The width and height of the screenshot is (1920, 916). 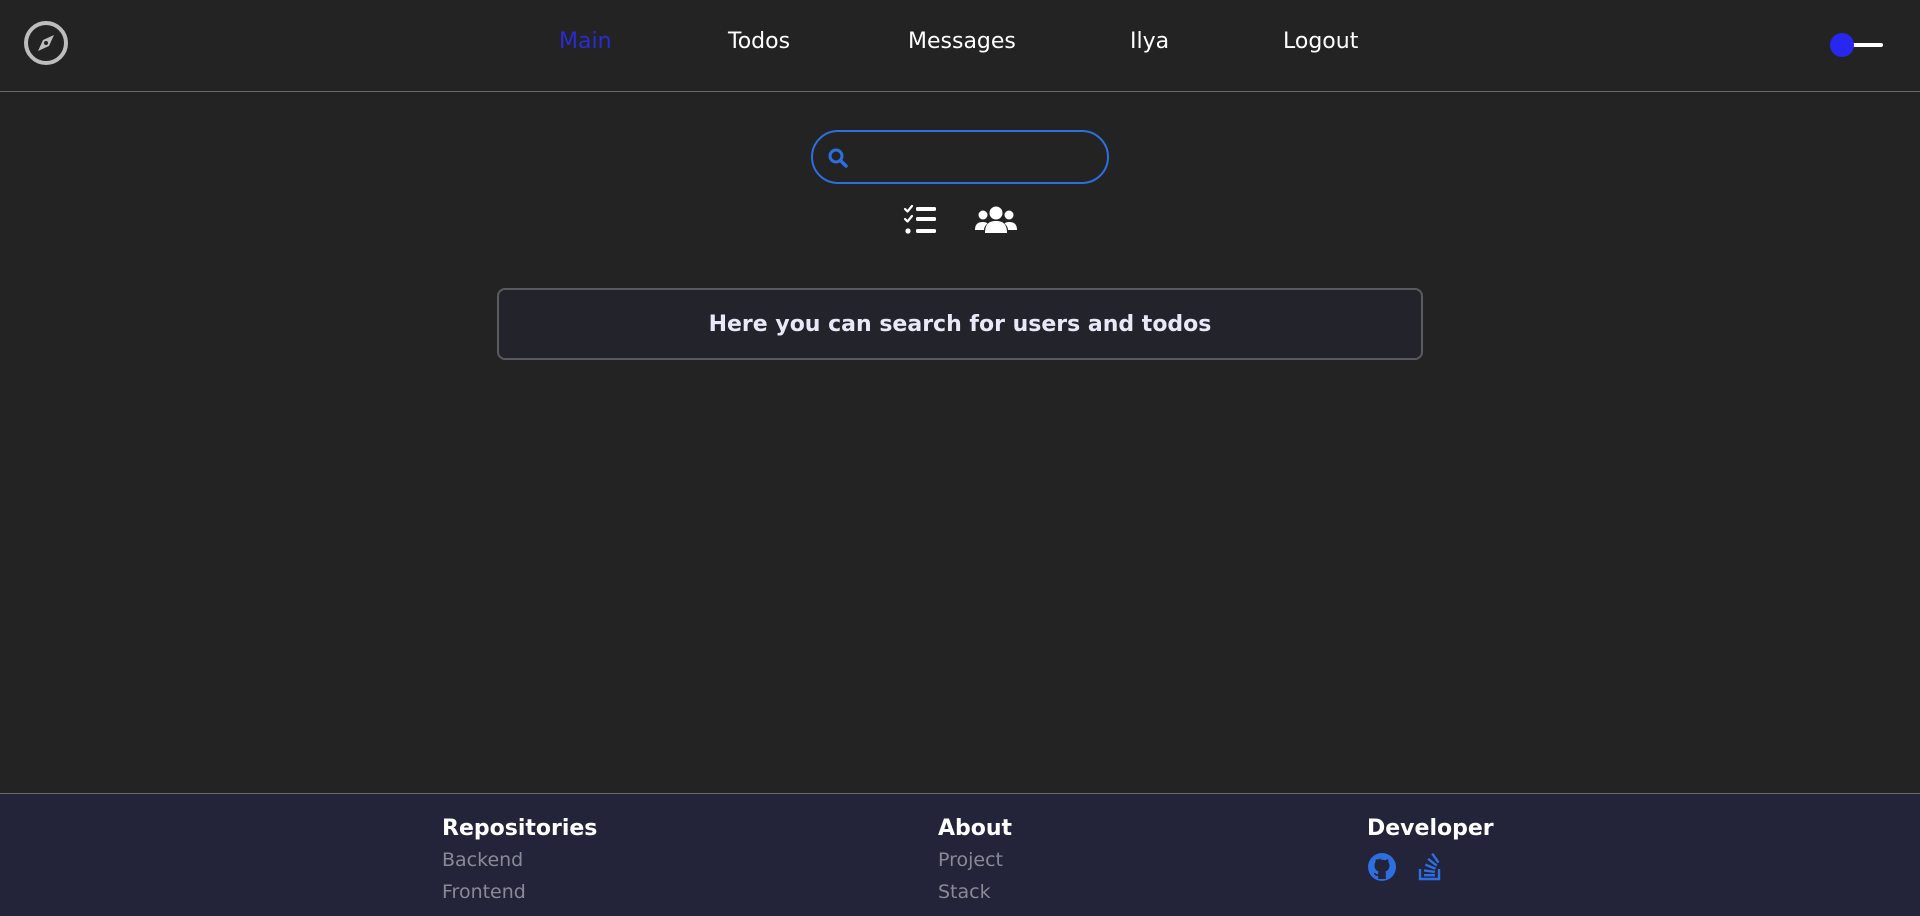 What do you see at coordinates (759, 42) in the screenshot?
I see `nav-todos-link: Todos` at bounding box center [759, 42].